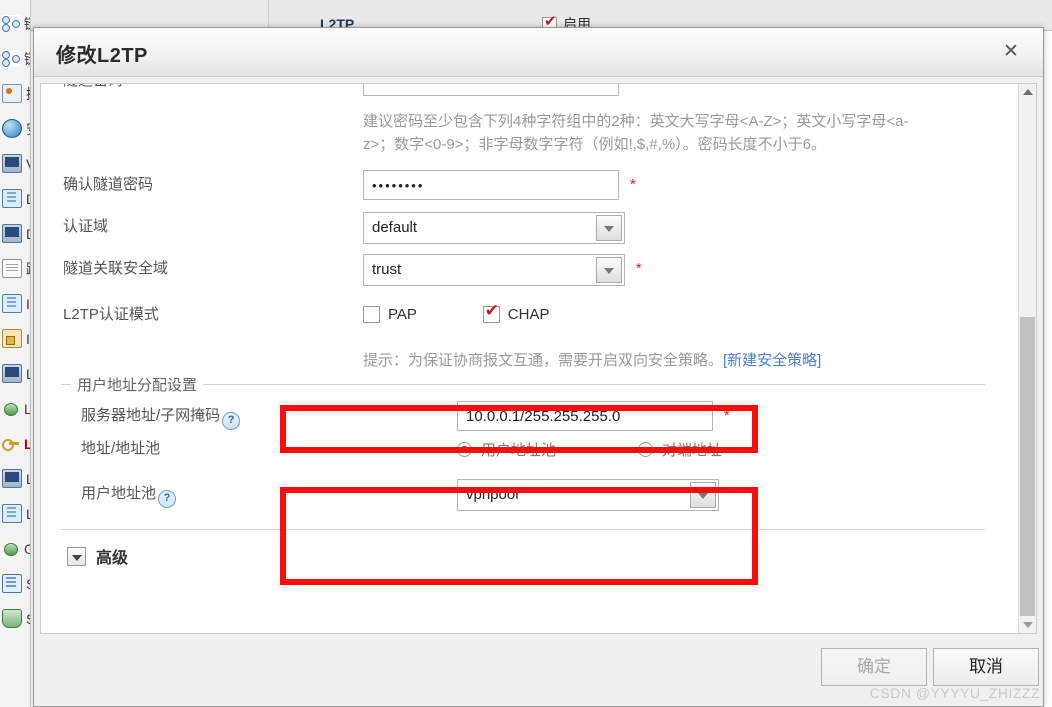 The image size is (1052, 707). I want to click on ok-button: 确定, so click(874, 667).